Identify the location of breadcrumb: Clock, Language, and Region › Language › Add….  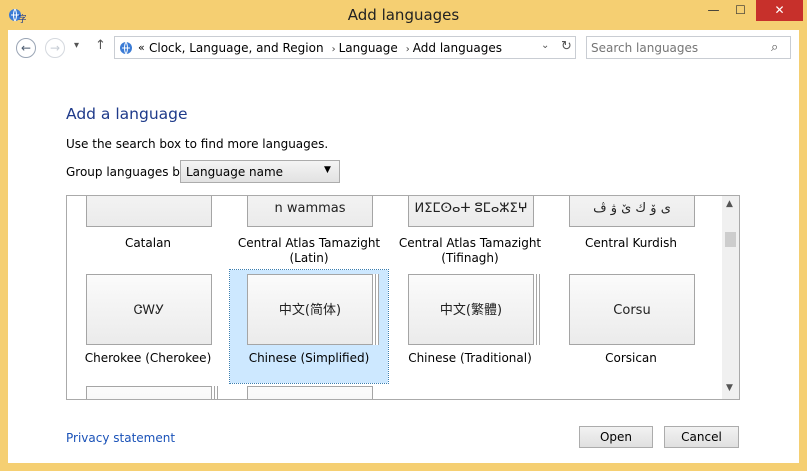
(327, 48).